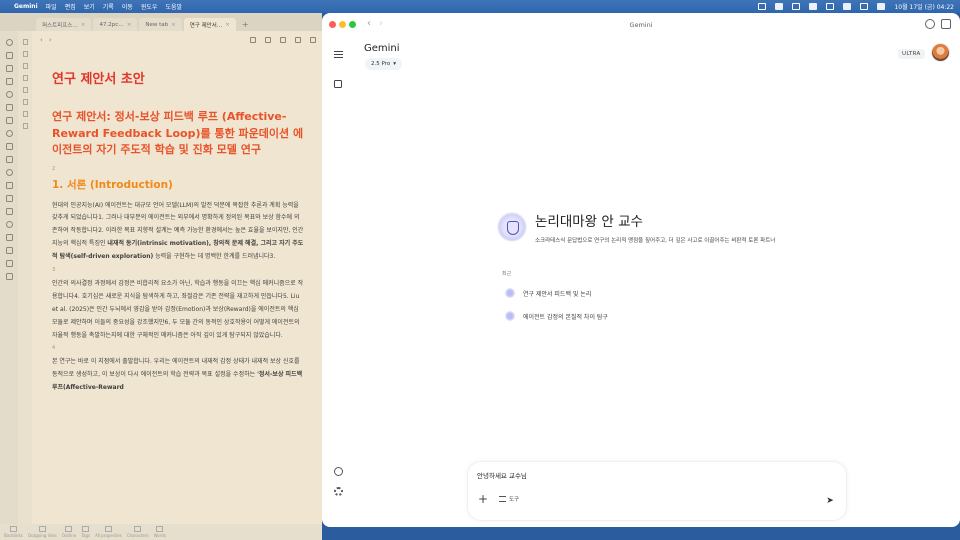 Image resolution: width=960 pixels, height=540 pixels. What do you see at coordinates (657, 475) in the screenshot?
I see `prompt-input` at bounding box center [657, 475].